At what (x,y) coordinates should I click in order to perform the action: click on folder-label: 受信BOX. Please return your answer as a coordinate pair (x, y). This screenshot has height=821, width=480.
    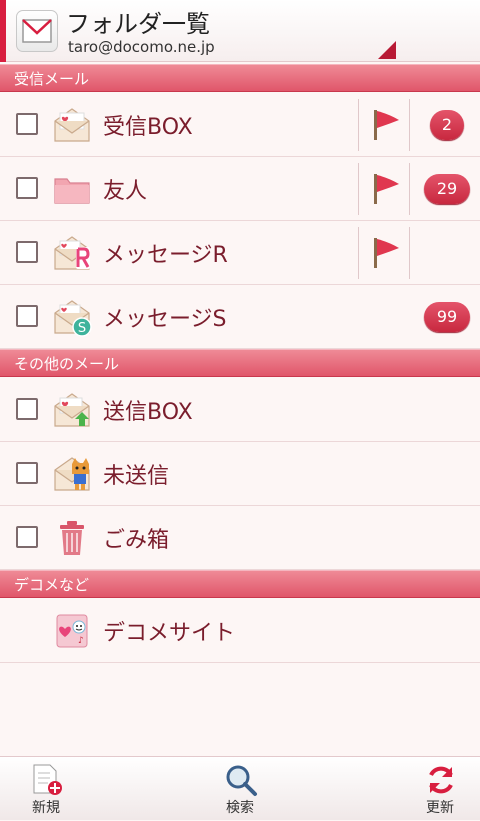
    Looking at the image, I should click on (148, 127).